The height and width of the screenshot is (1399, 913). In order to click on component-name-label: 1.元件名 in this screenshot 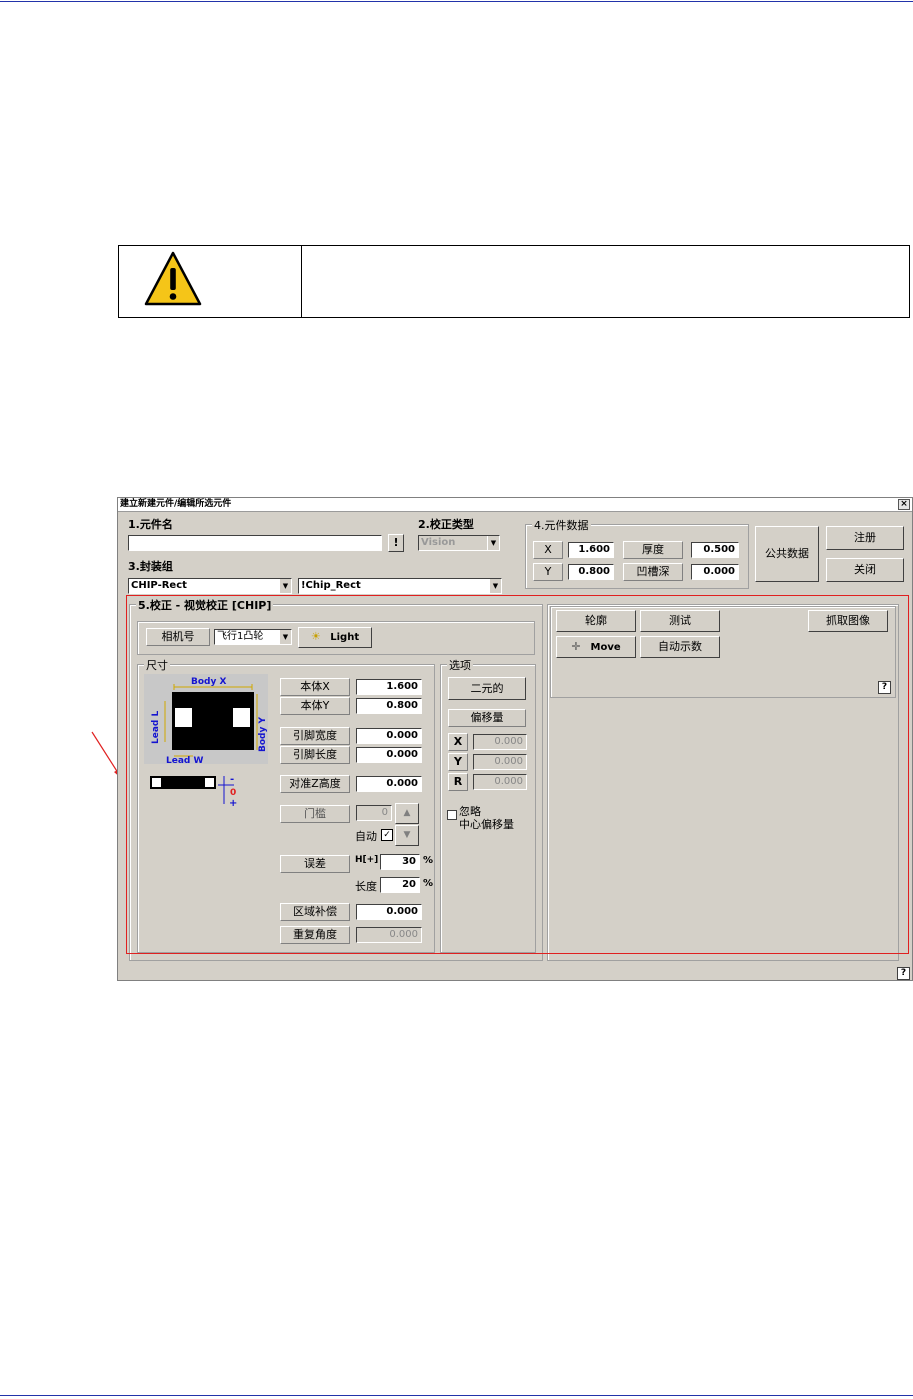, I will do `click(150, 524)`.